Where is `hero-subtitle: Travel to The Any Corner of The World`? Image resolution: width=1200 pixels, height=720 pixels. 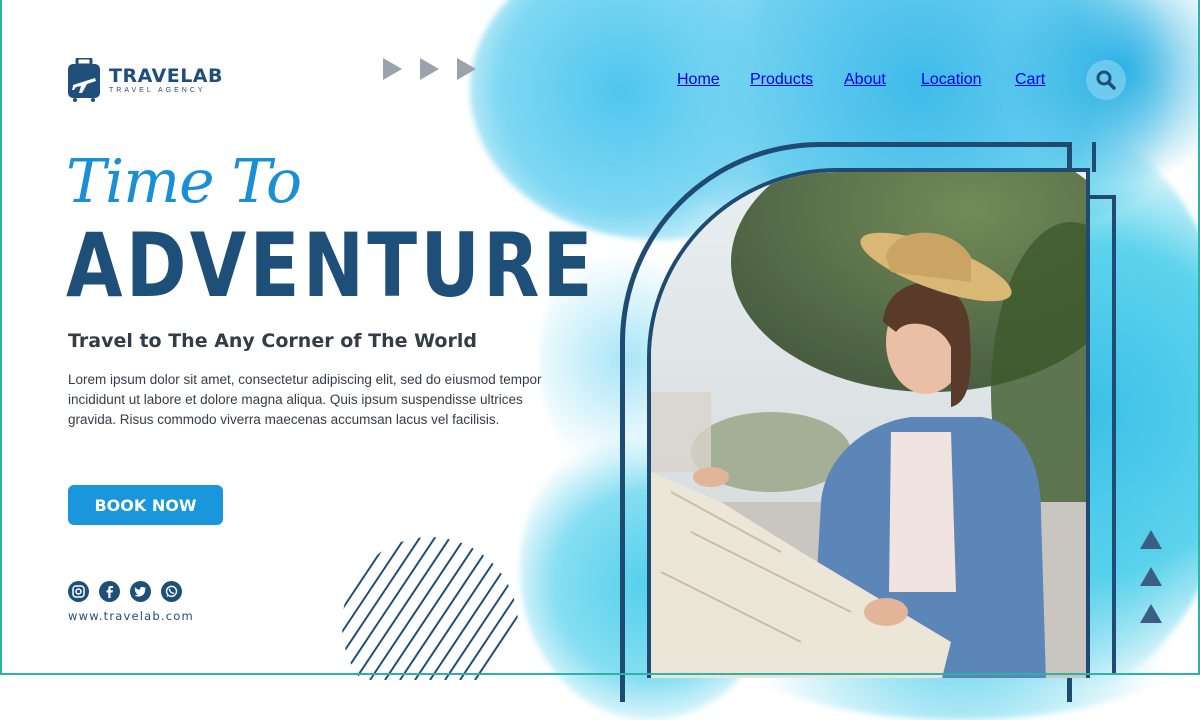
hero-subtitle: Travel to The Any Corner of The World is located at coordinates (272, 341).